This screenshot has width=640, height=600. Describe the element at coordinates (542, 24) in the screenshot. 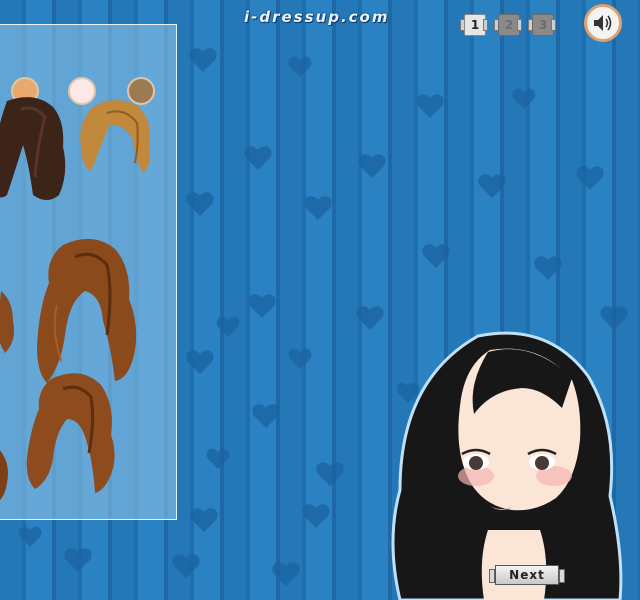

I see `page-tab-3: 3` at that location.